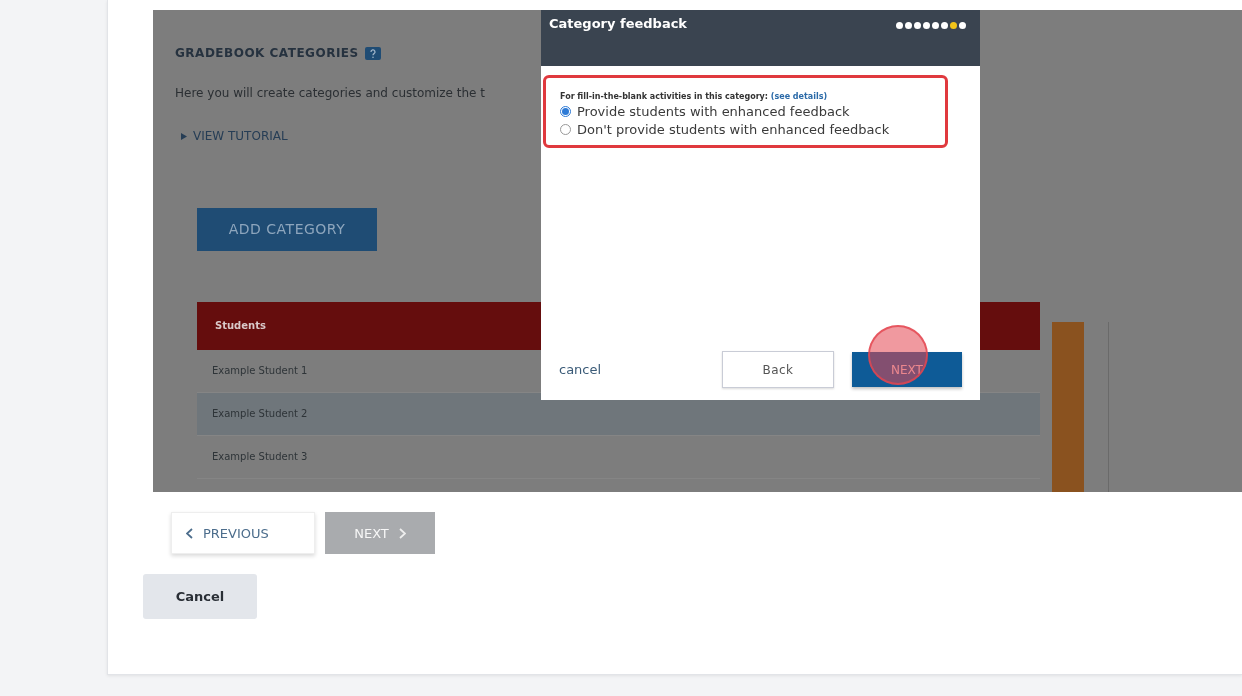  I want to click on option-label: Provide students with enhanced feedback, so click(713, 111).